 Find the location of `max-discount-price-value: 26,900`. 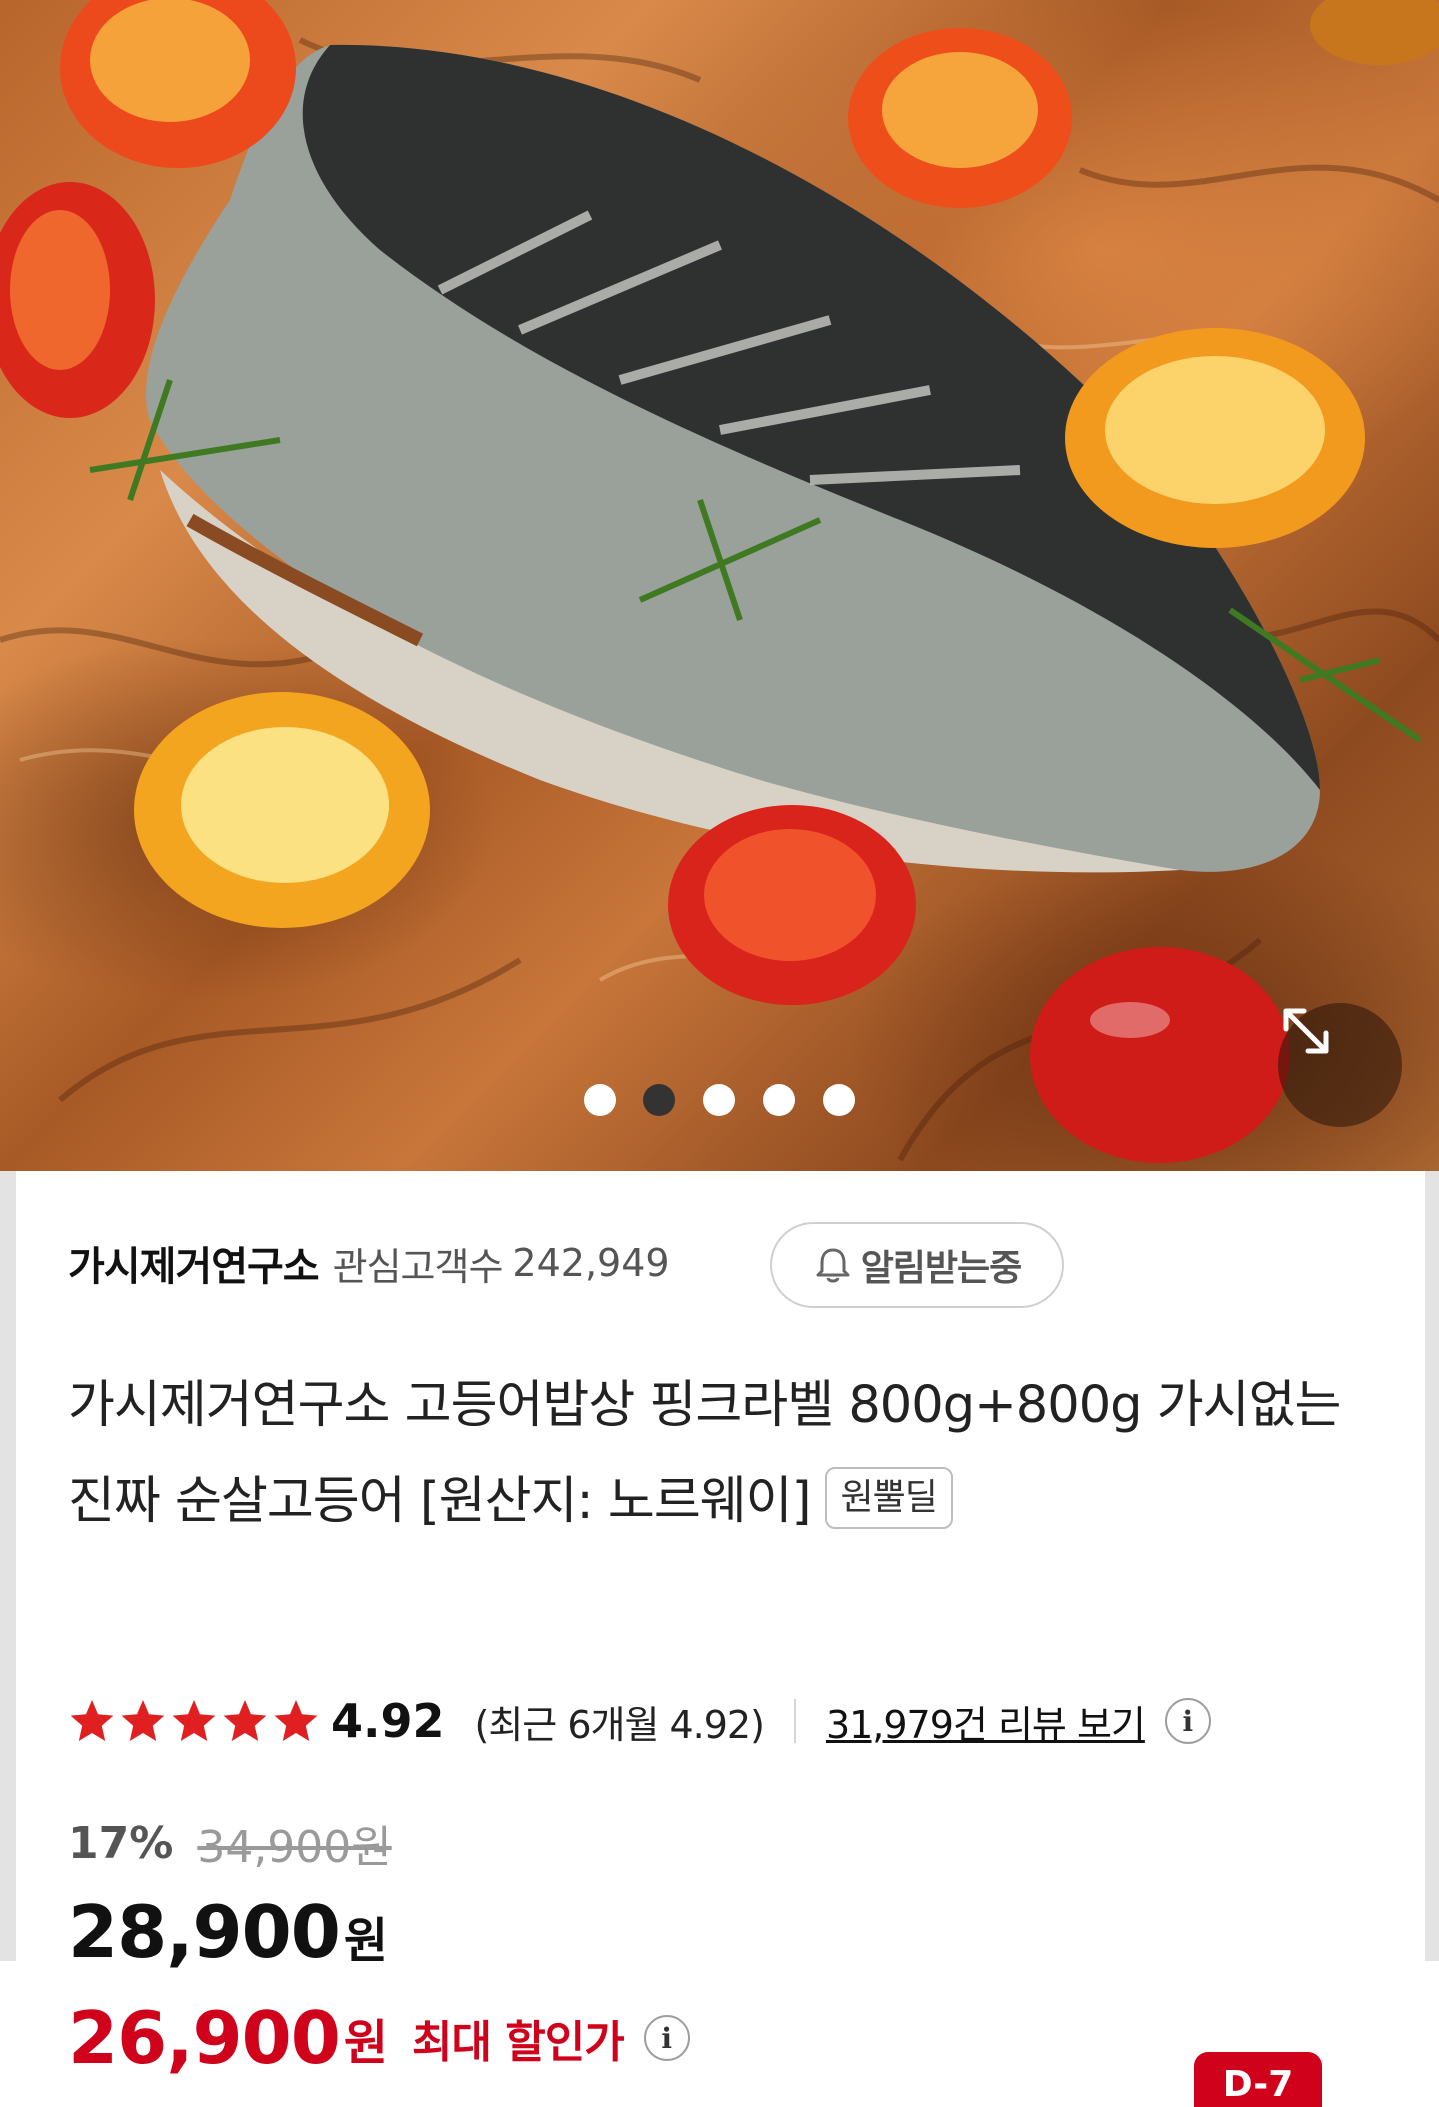

max-discount-price-value: 26,900 is located at coordinates (204, 2038).